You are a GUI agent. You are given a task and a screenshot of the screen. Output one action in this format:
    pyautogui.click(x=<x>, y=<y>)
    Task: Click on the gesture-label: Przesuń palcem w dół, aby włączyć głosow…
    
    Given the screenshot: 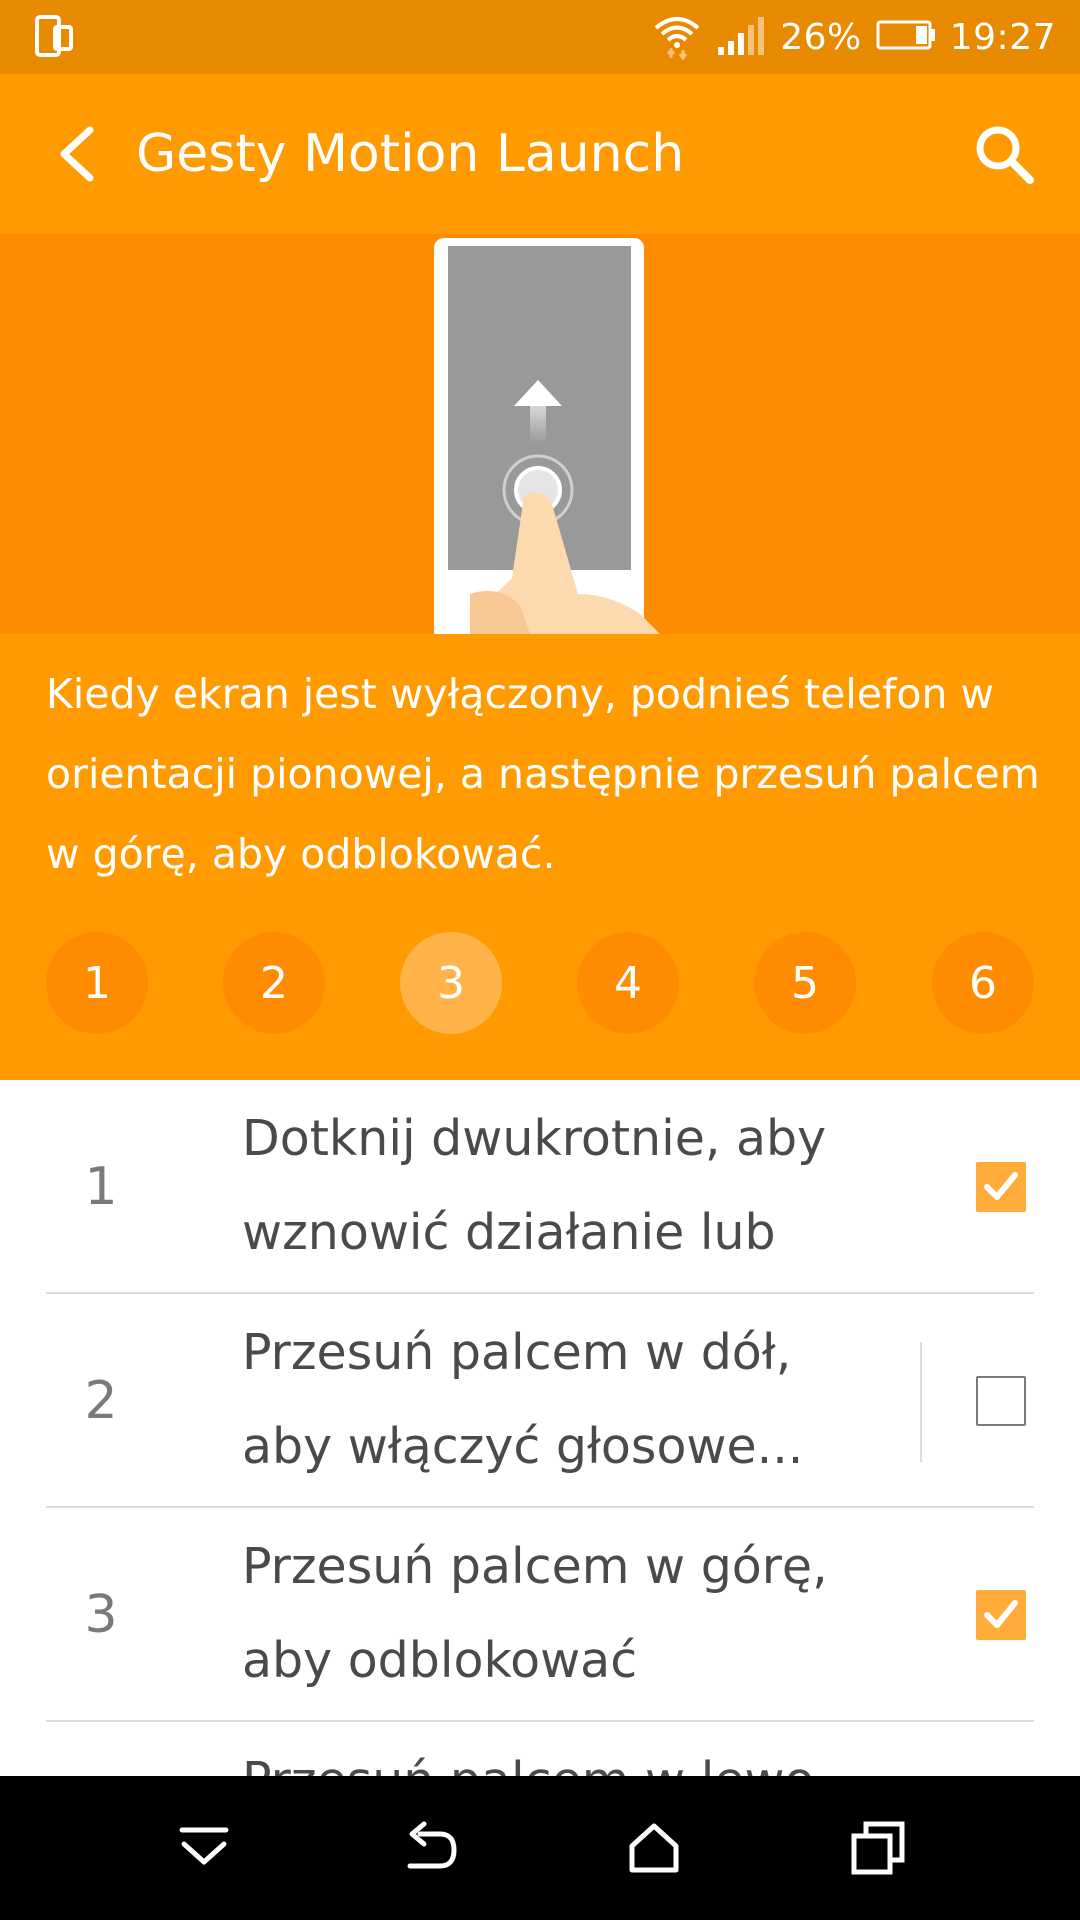 What is the action you would take?
    pyautogui.click(x=523, y=1399)
    